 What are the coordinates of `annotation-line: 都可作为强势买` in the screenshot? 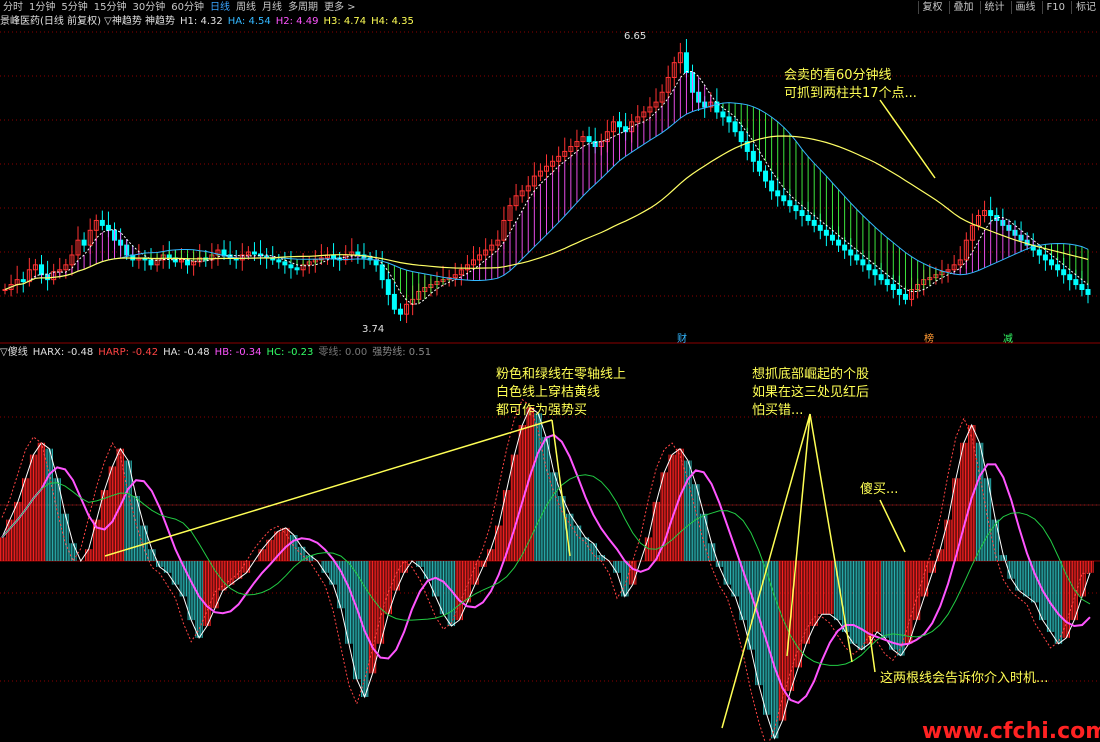 It's located at (541, 410).